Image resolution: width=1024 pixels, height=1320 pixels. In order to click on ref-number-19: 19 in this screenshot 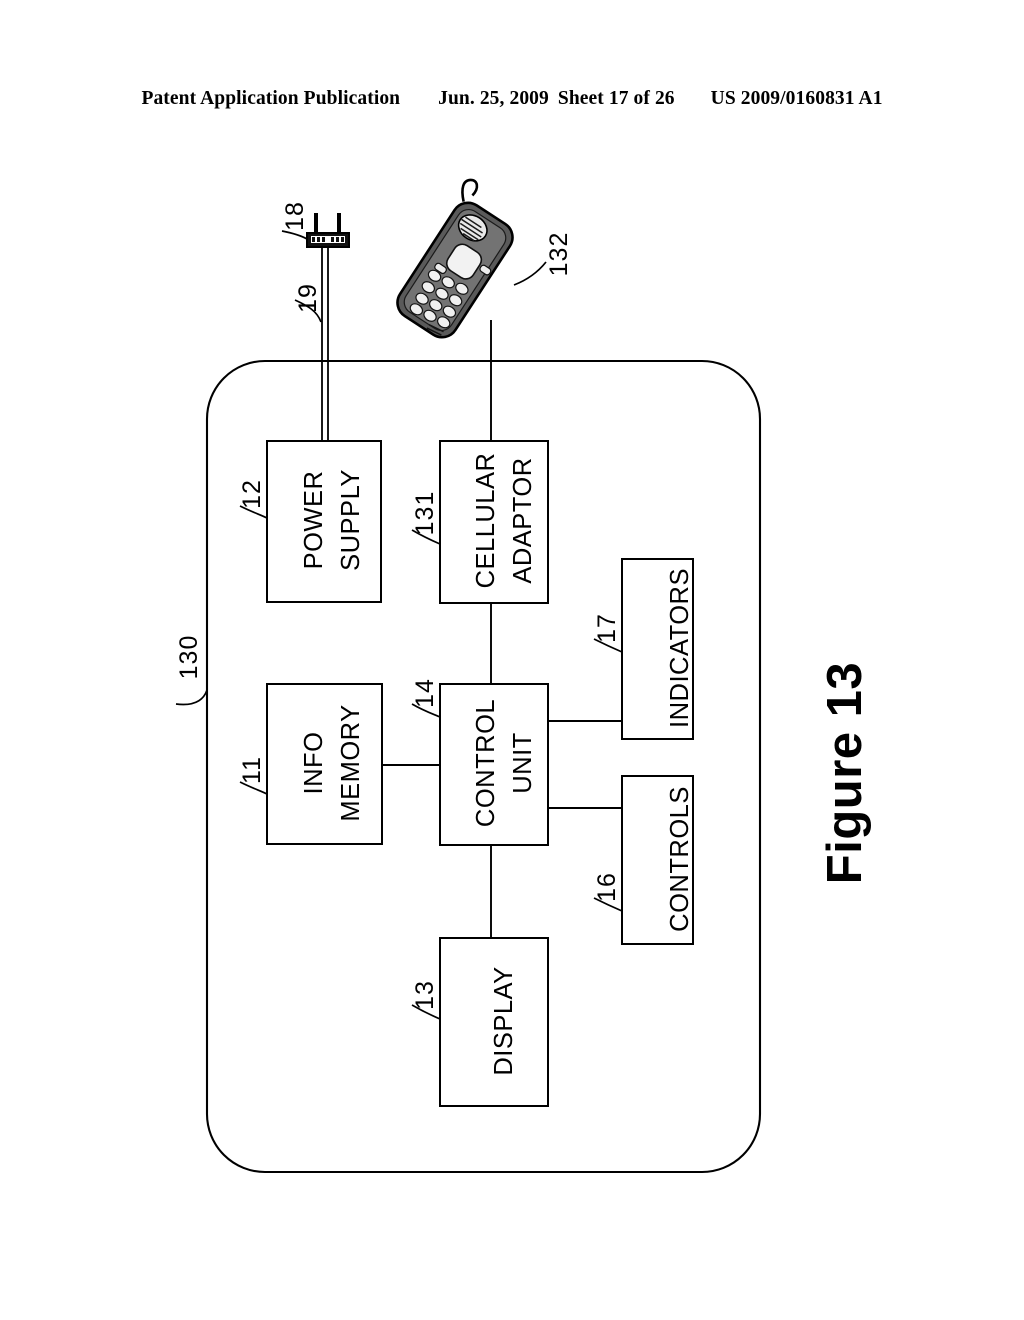, I will do `click(308, 298)`.